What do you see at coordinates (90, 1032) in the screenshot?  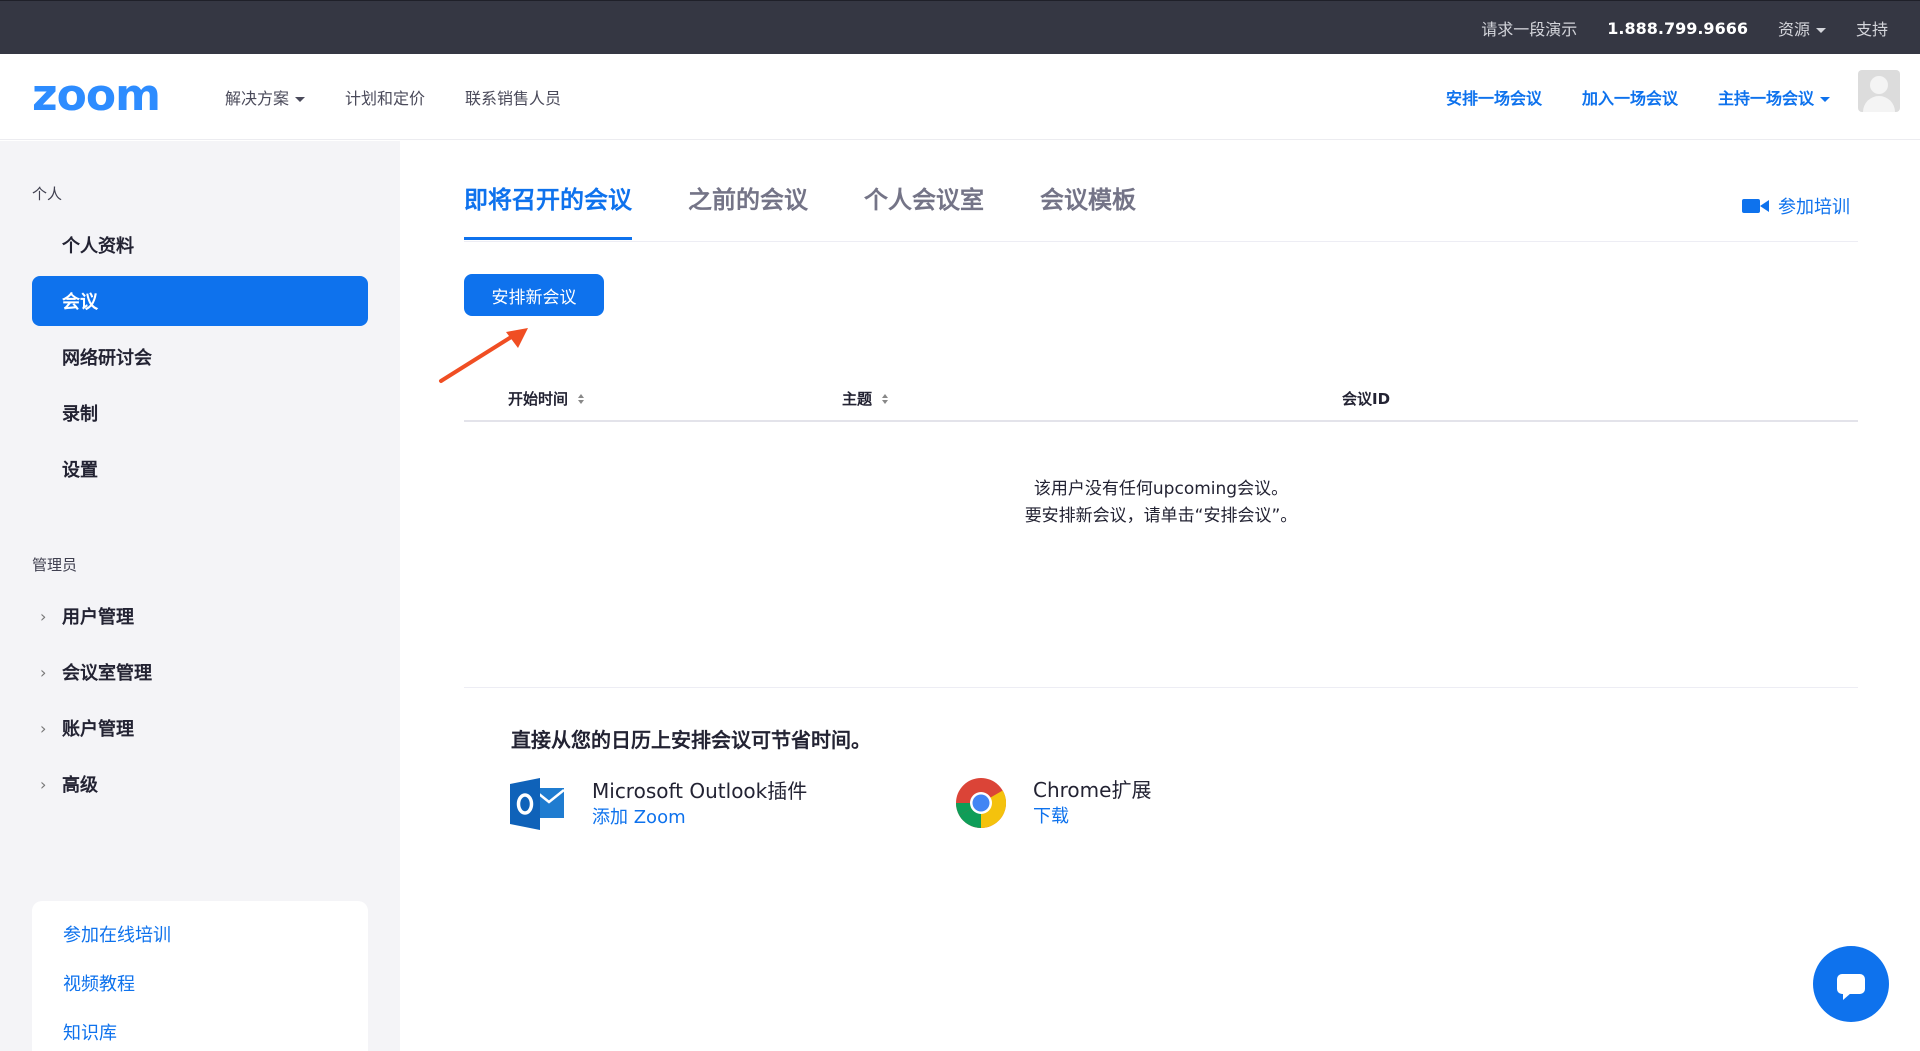 I see `knowledge-base-link: 知识库` at bounding box center [90, 1032].